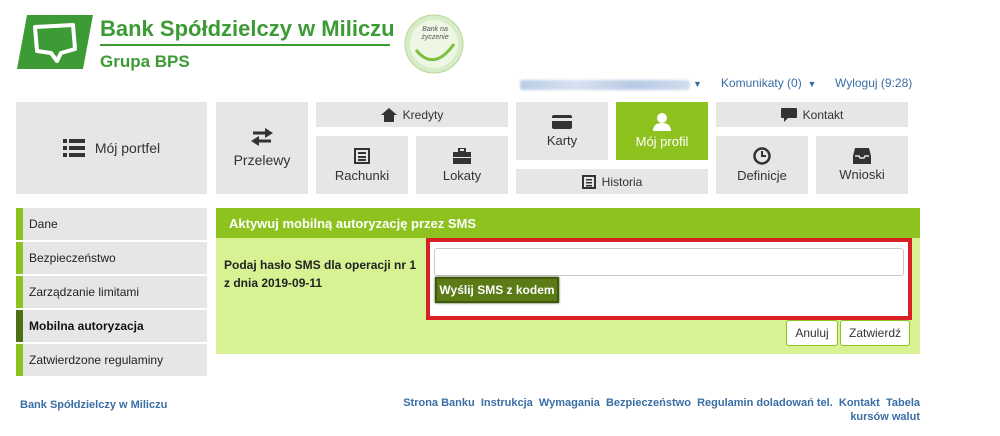  I want to click on cancel-button: Anuluj, so click(812, 333).